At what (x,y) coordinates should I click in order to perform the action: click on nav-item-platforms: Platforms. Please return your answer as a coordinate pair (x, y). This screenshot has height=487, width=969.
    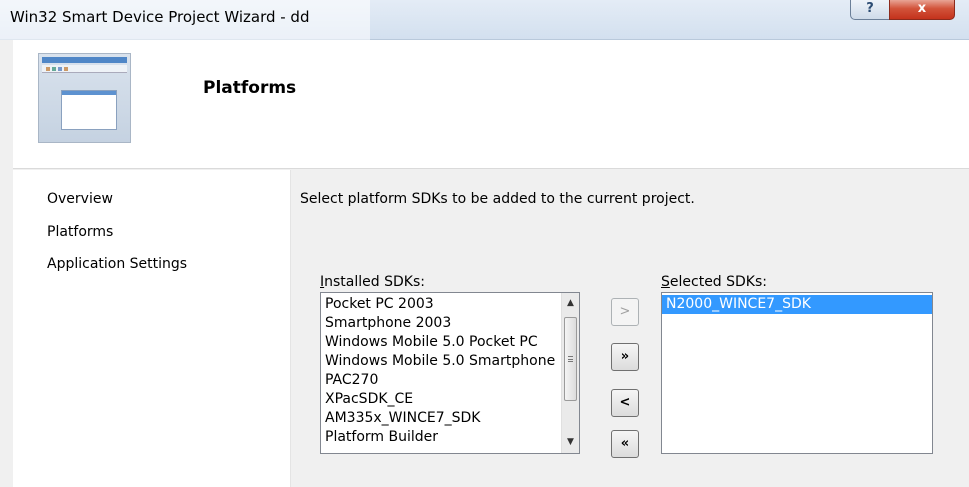
    Looking at the image, I should click on (80, 232).